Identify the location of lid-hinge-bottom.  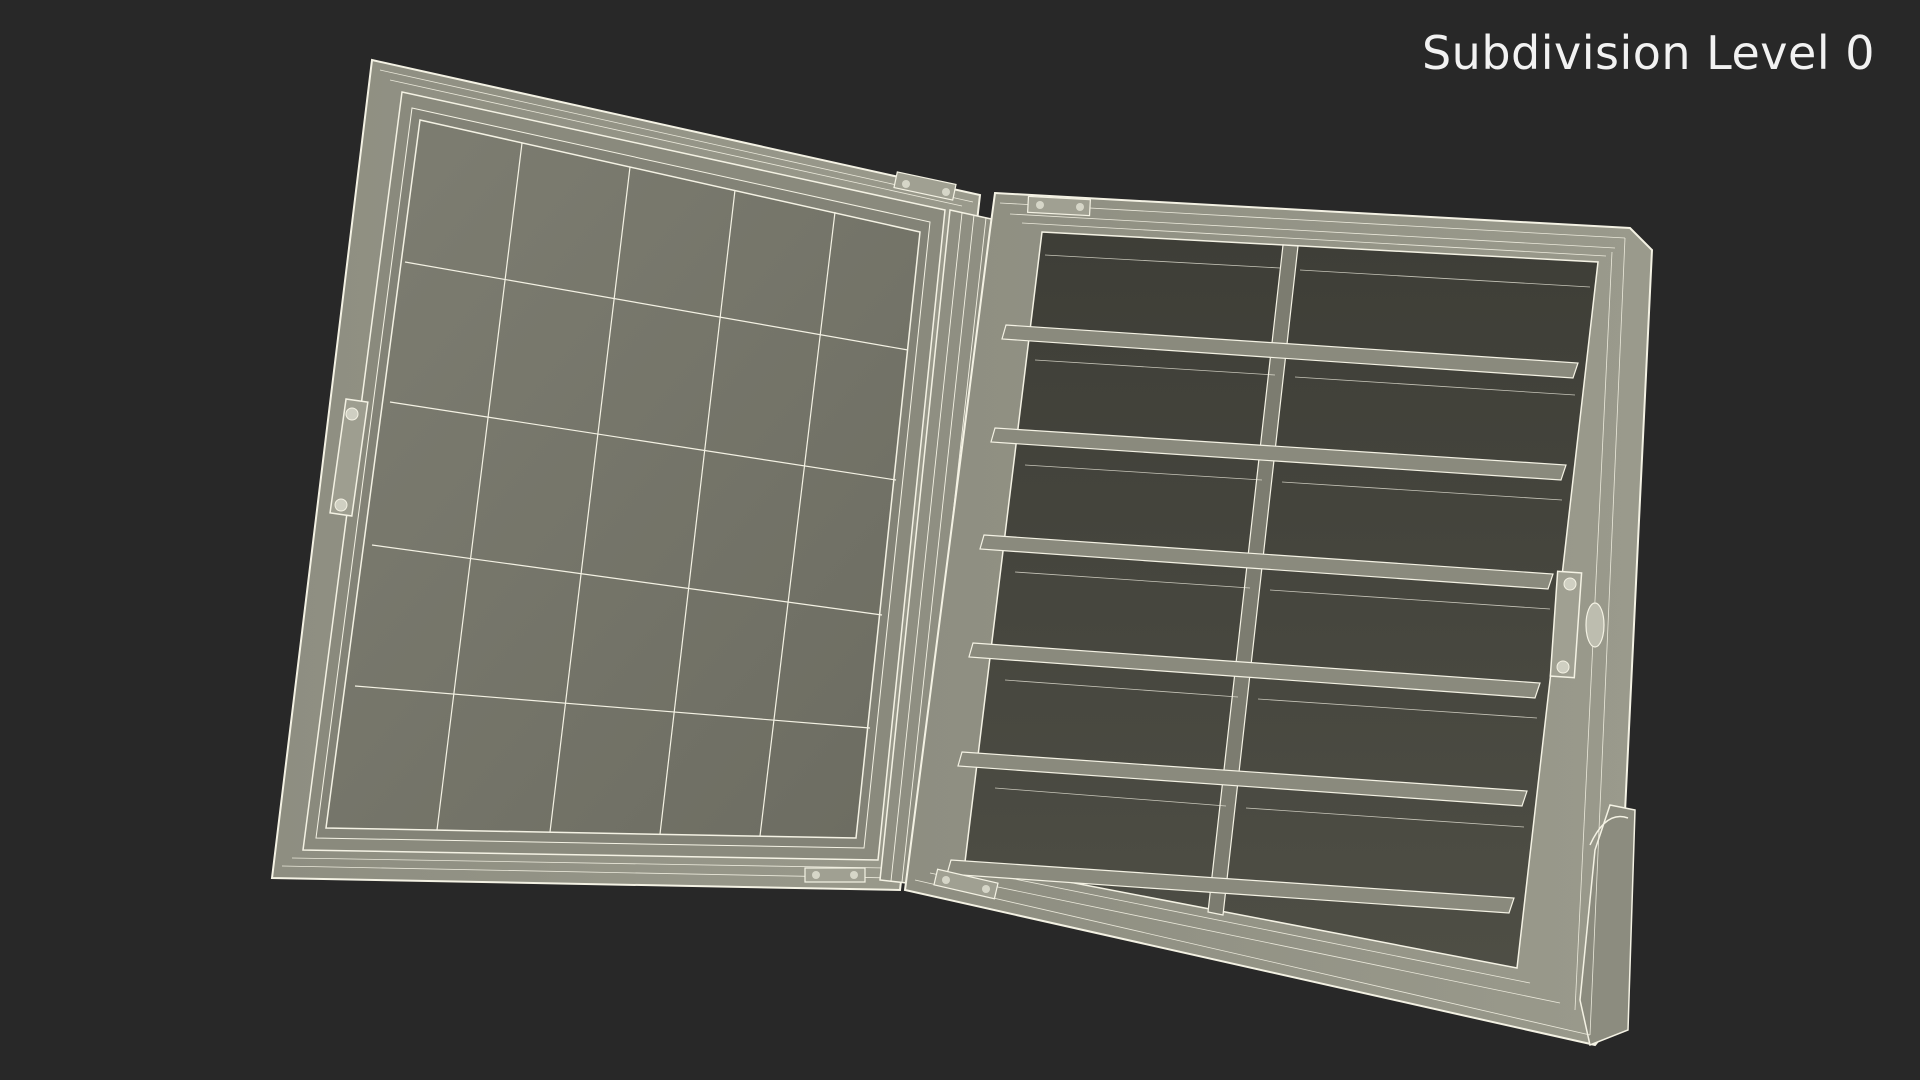
(835, 875).